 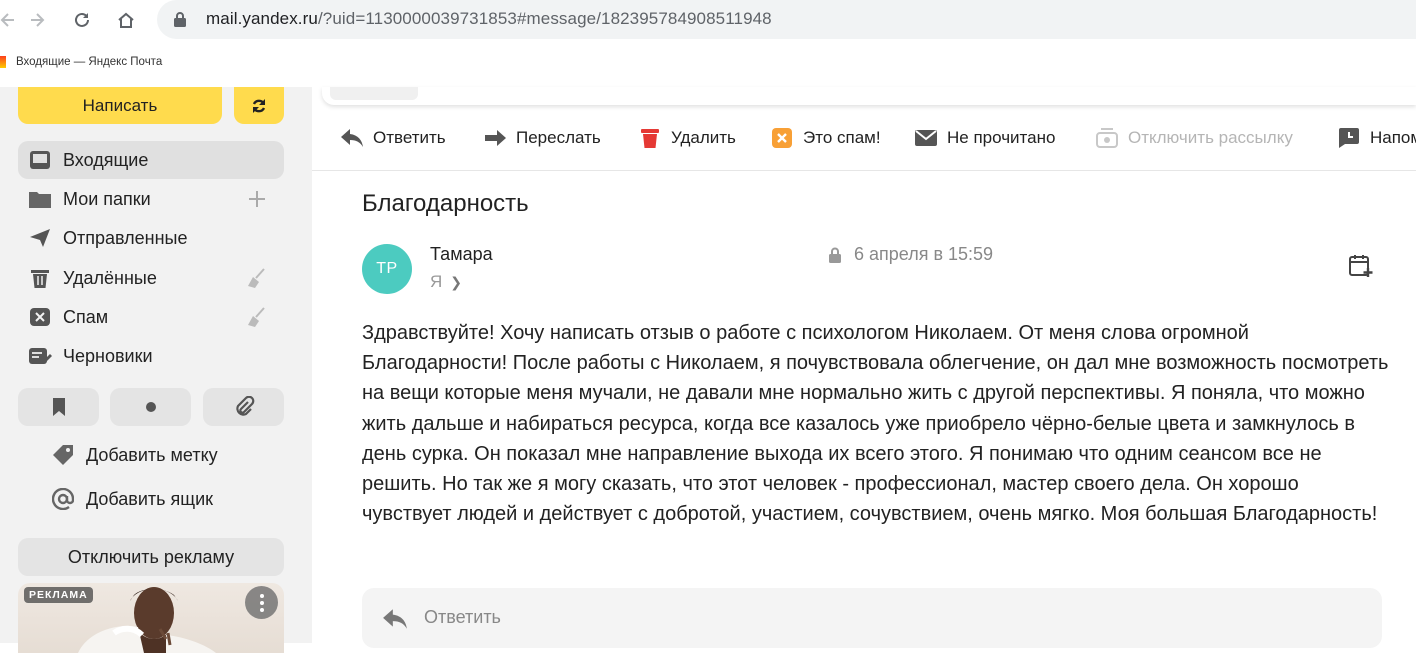 I want to click on drafts-icon, so click(x=40, y=356).